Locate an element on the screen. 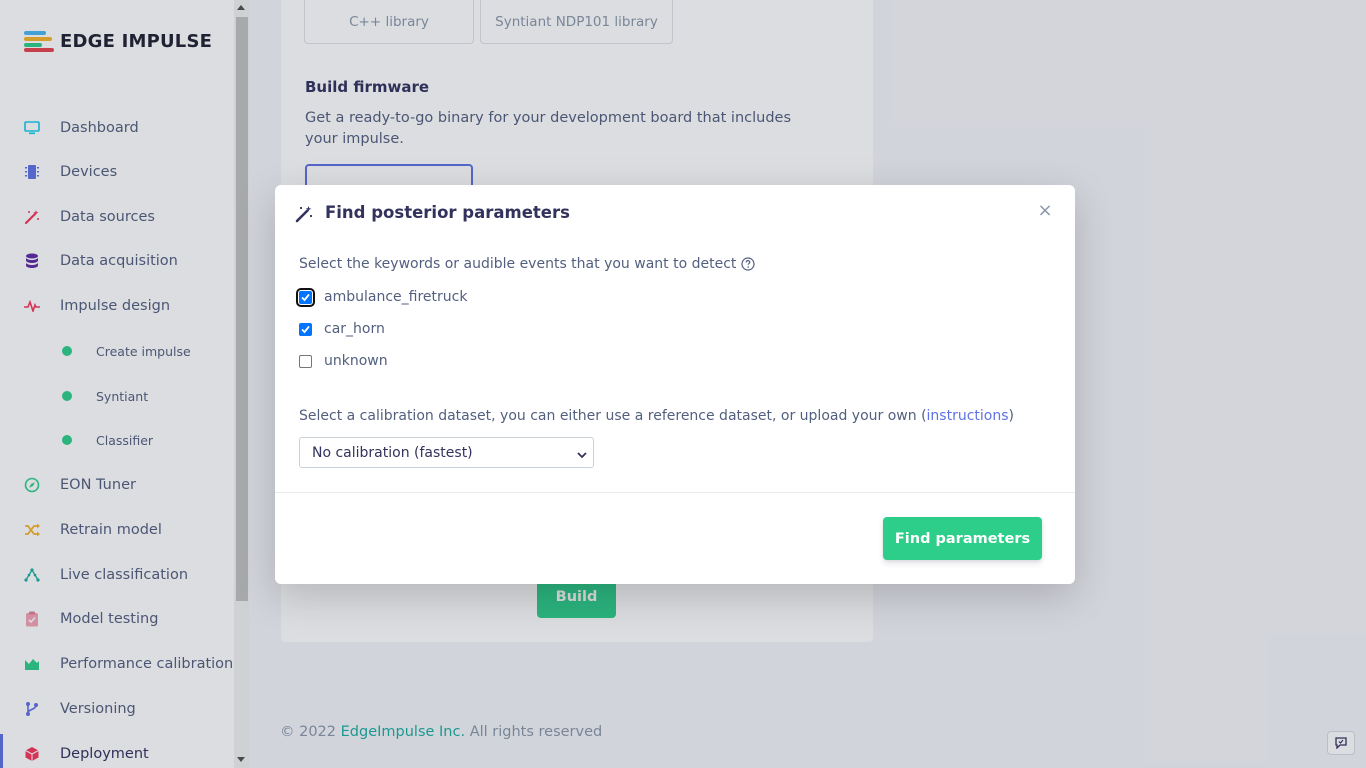 The width and height of the screenshot is (1366, 768). question-circle-icon is located at coordinates (748, 264).